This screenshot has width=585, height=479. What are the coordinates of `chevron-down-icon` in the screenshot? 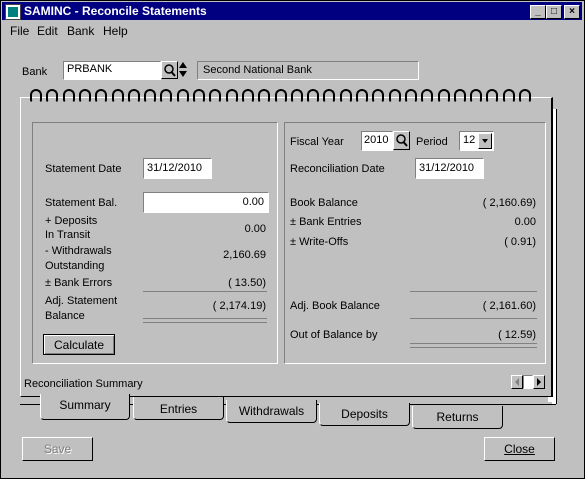 It's located at (485, 141).